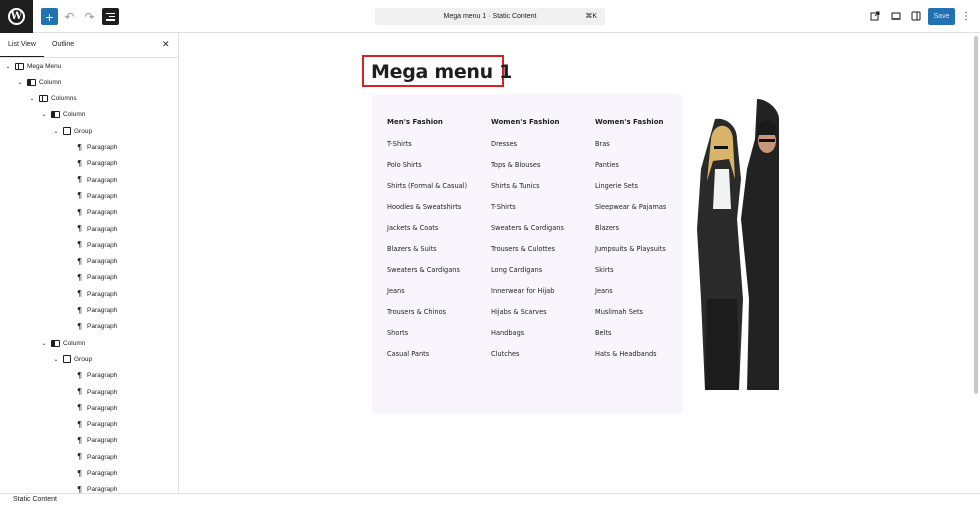 The width and height of the screenshot is (980, 506). Describe the element at coordinates (642, 207) in the screenshot. I see `menu-link: Sleepwear & Pajamas` at that location.